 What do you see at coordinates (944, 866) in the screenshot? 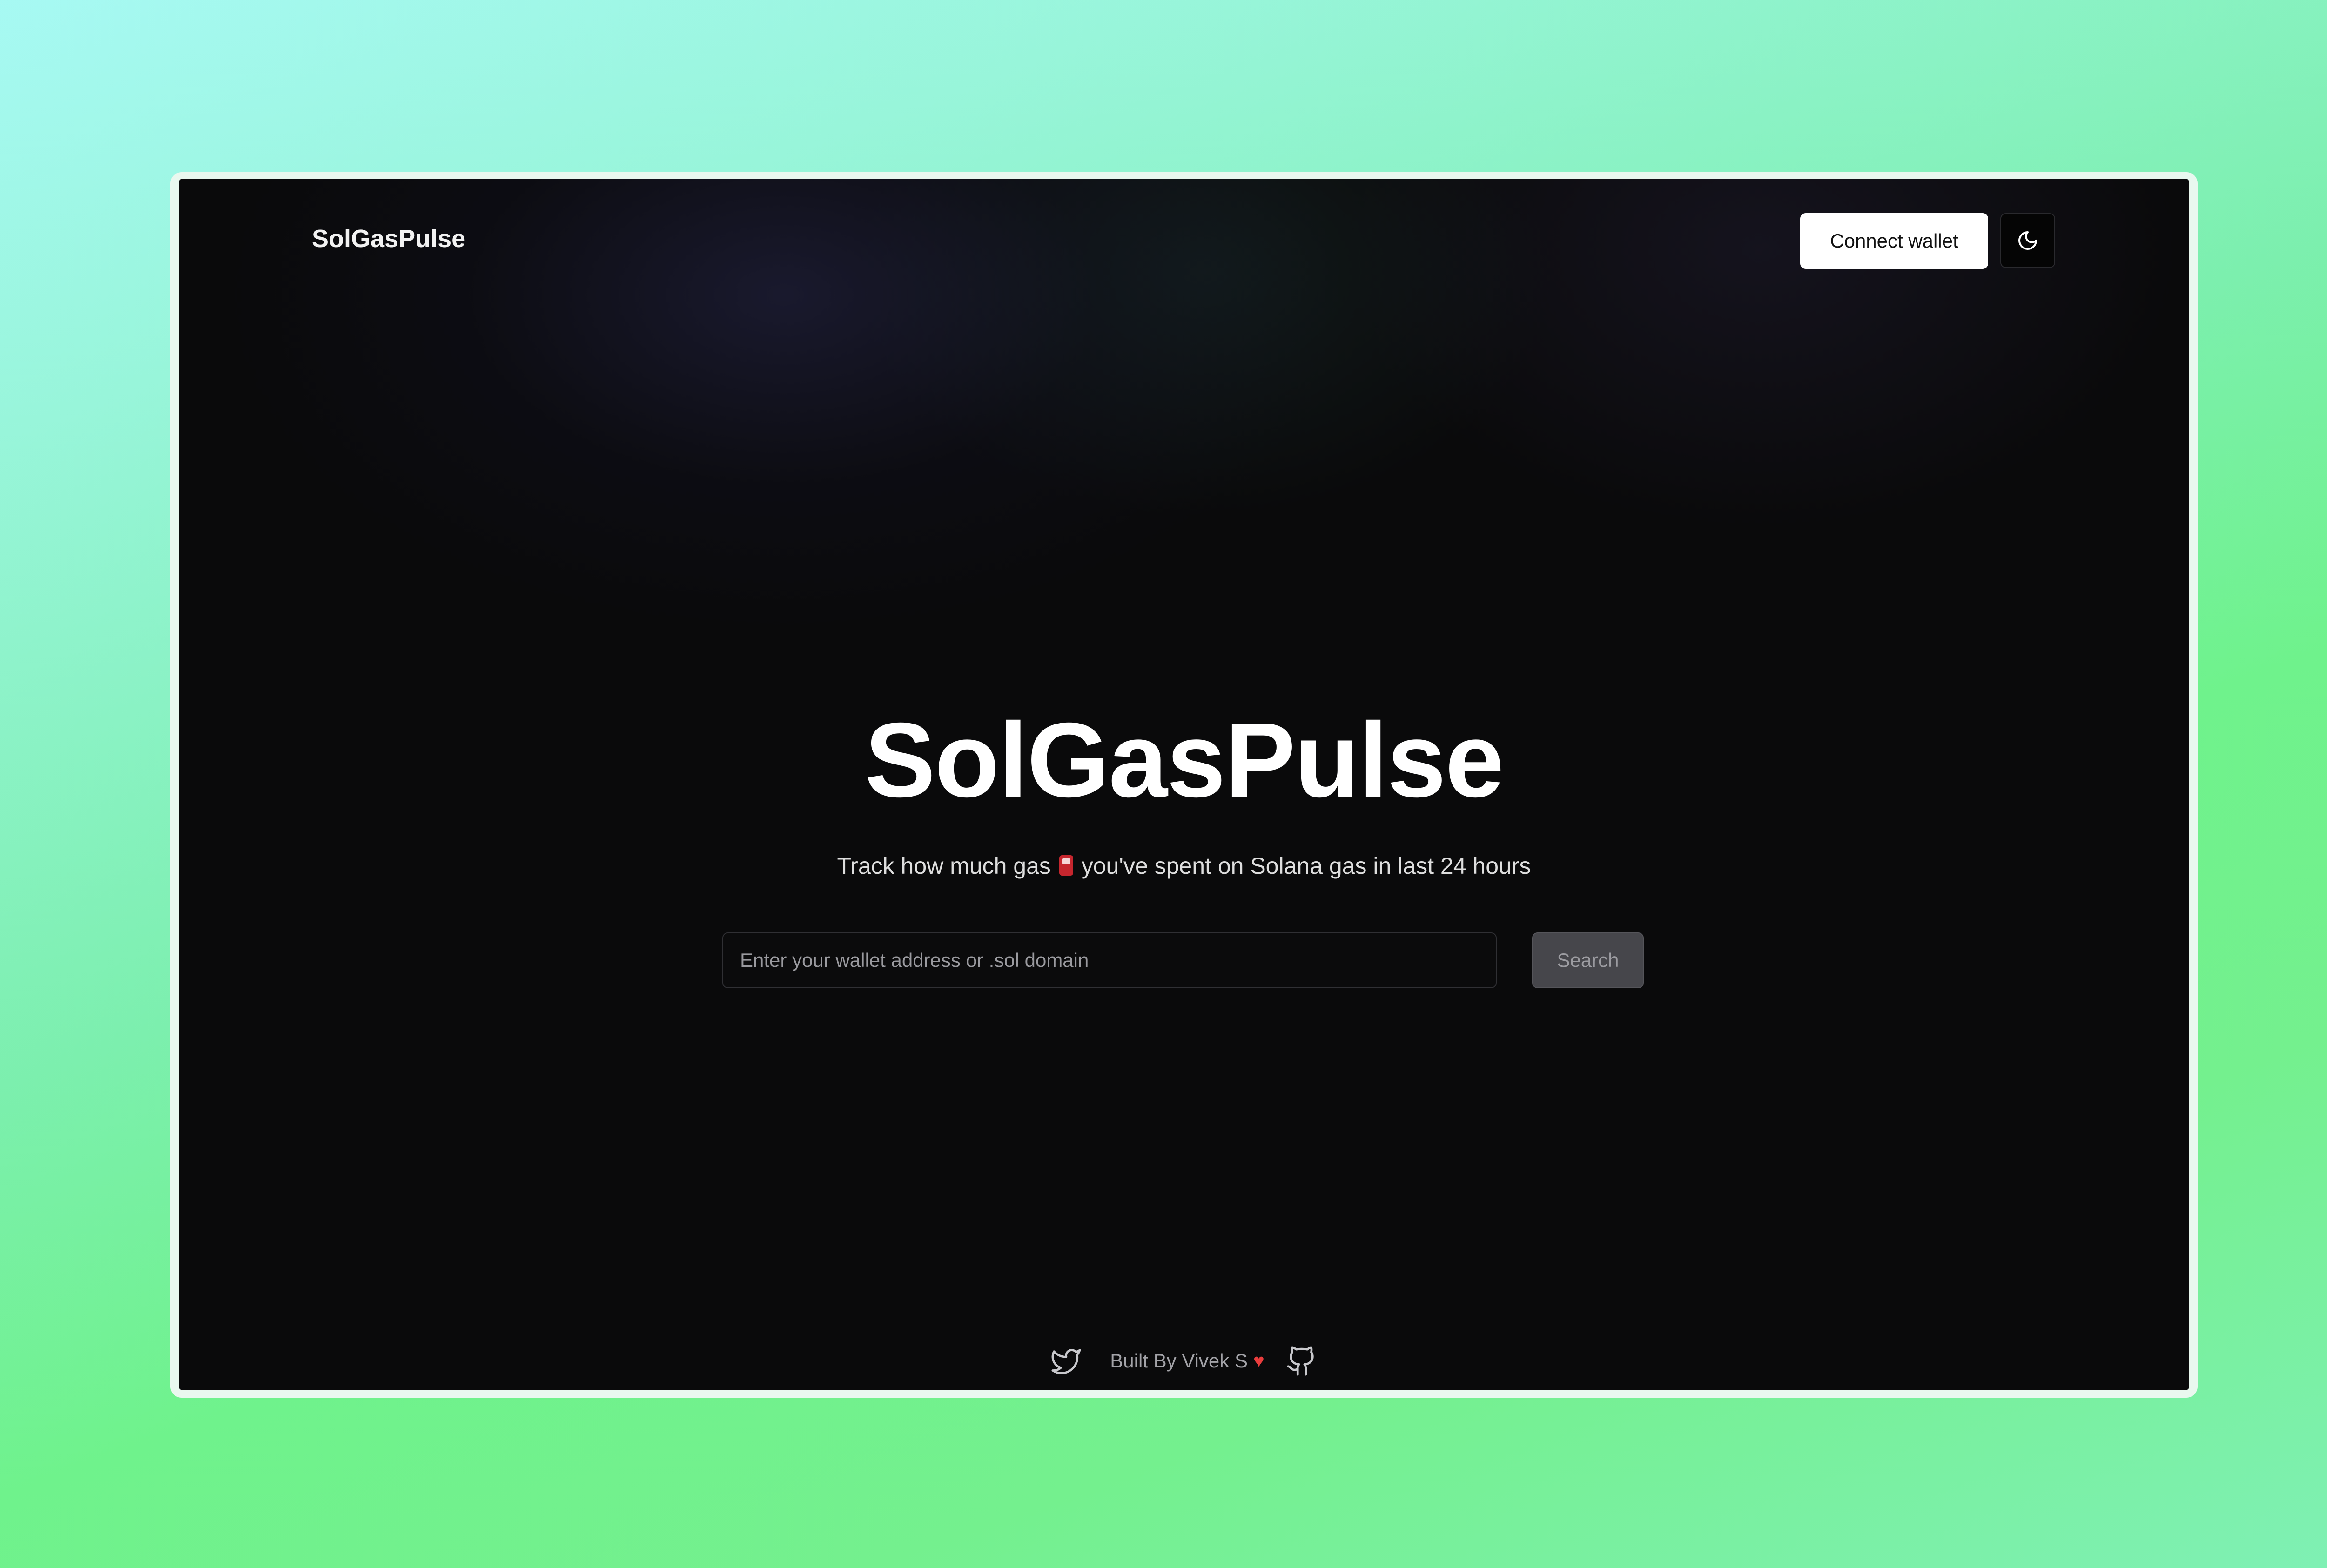
I see `subtitle-text-start: Track how much gas` at bounding box center [944, 866].